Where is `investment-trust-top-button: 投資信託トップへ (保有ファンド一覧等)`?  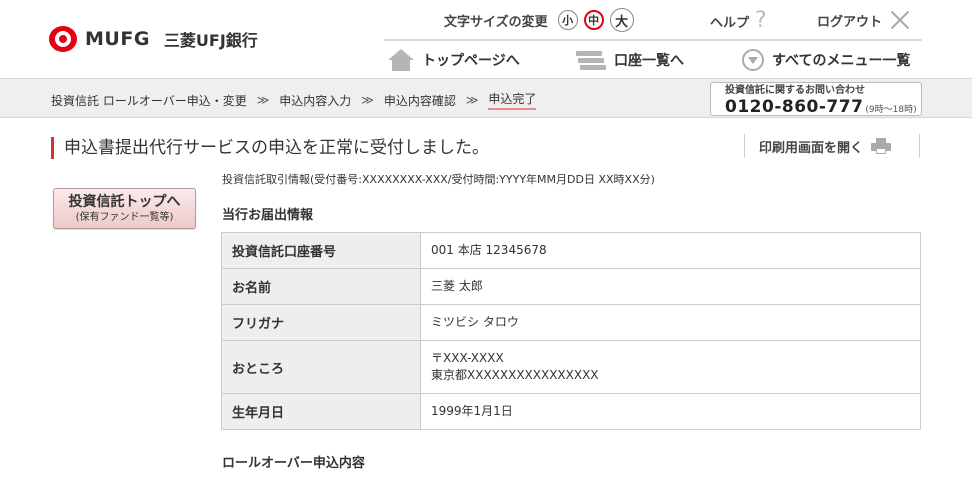
investment-trust-top-button: 投資信託トップへ (保有ファンド一覧等) is located at coordinates (124, 208).